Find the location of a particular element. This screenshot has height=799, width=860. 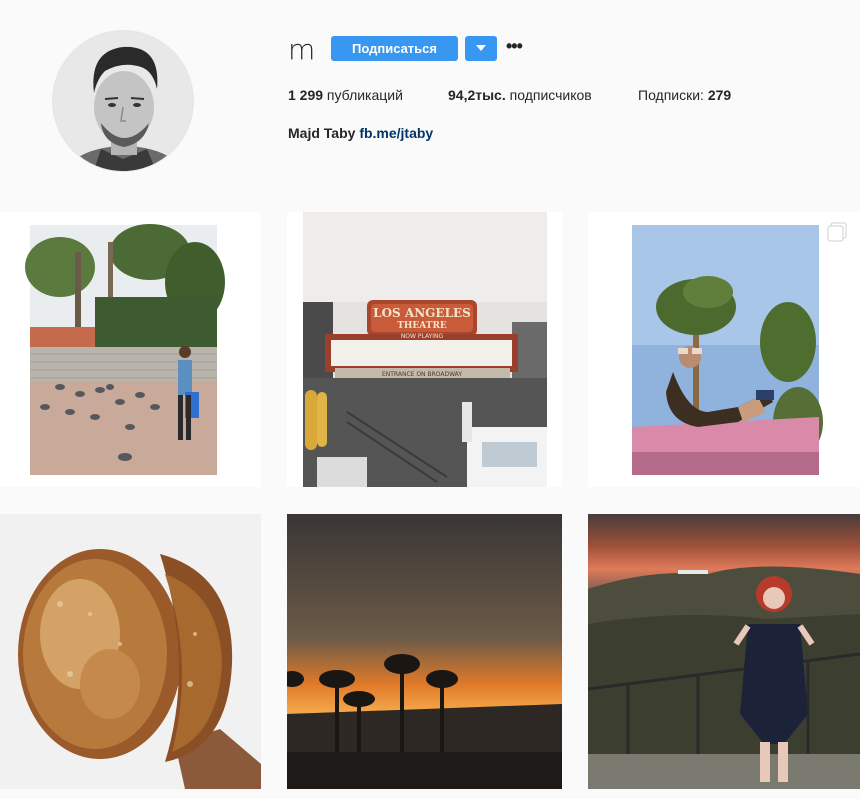

post-thumbnail-pigeons is located at coordinates (130, 349).